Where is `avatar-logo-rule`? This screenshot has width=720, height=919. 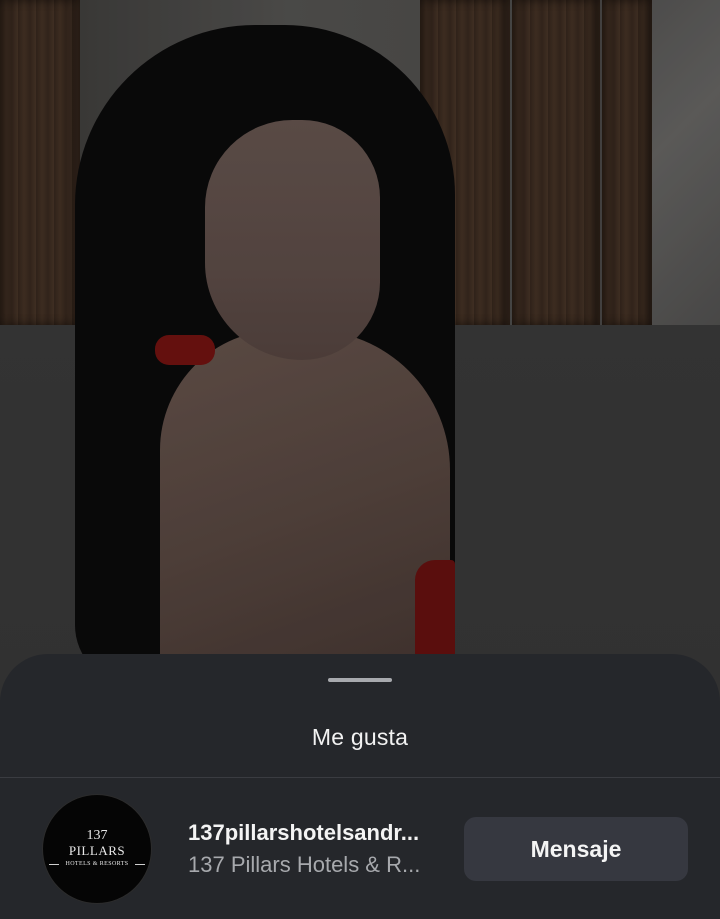
avatar-logo-rule is located at coordinates (140, 864).